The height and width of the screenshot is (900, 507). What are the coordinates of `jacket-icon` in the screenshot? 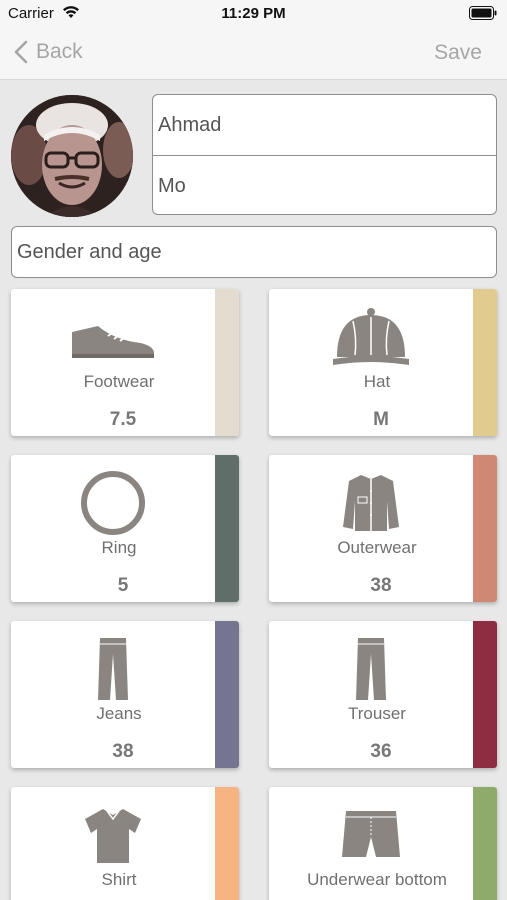 It's located at (371, 502).